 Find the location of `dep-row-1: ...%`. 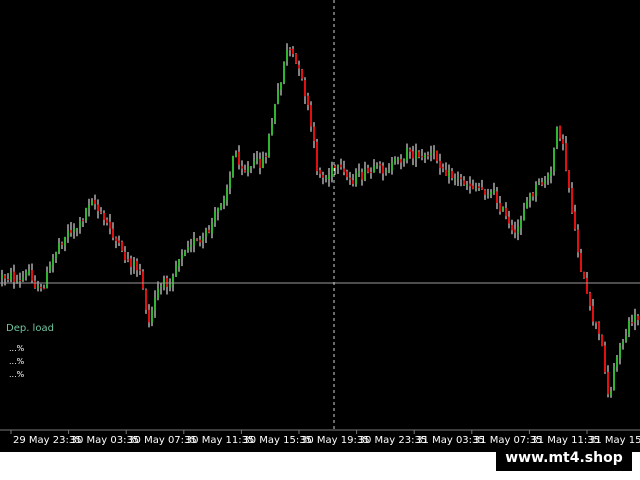

dep-row-1: ...% is located at coordinates (17, 348).